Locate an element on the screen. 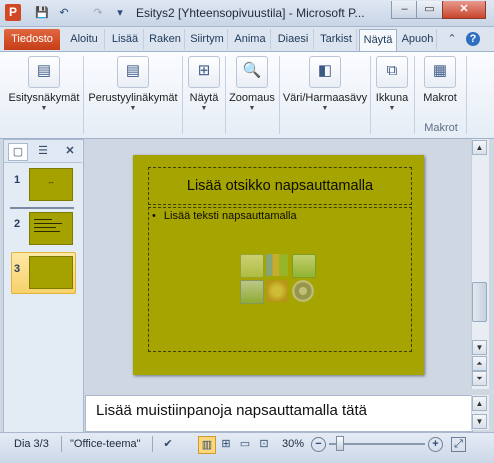 Image resolution: width=494 pixels, height=463 pixels. tab-home: Aloitu is located at coordinates (84, 39).